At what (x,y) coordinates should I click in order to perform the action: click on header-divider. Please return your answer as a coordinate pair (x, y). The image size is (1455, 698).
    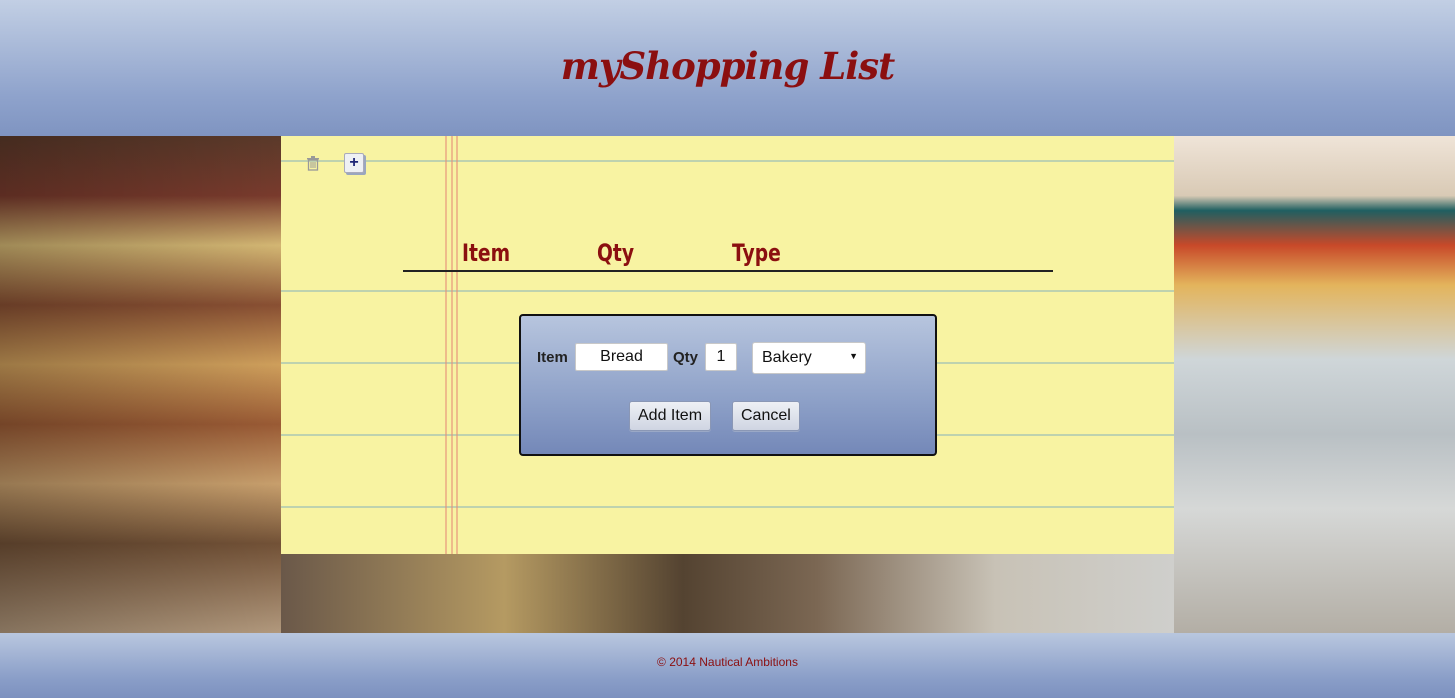
    Looking at the image, I should click on (728, 271).